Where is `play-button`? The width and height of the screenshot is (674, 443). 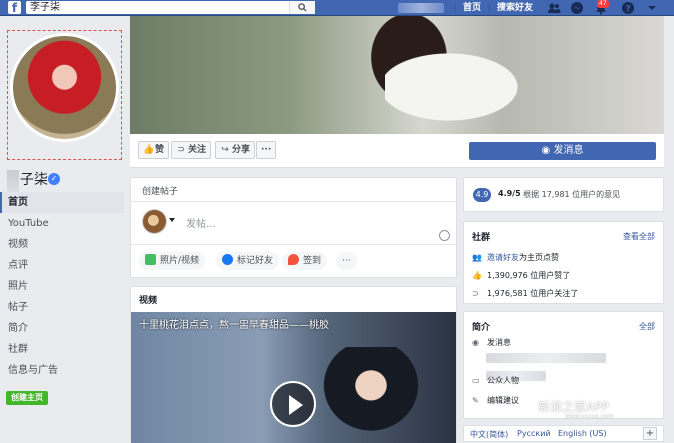 play-button is located at coordinates (293, 404).